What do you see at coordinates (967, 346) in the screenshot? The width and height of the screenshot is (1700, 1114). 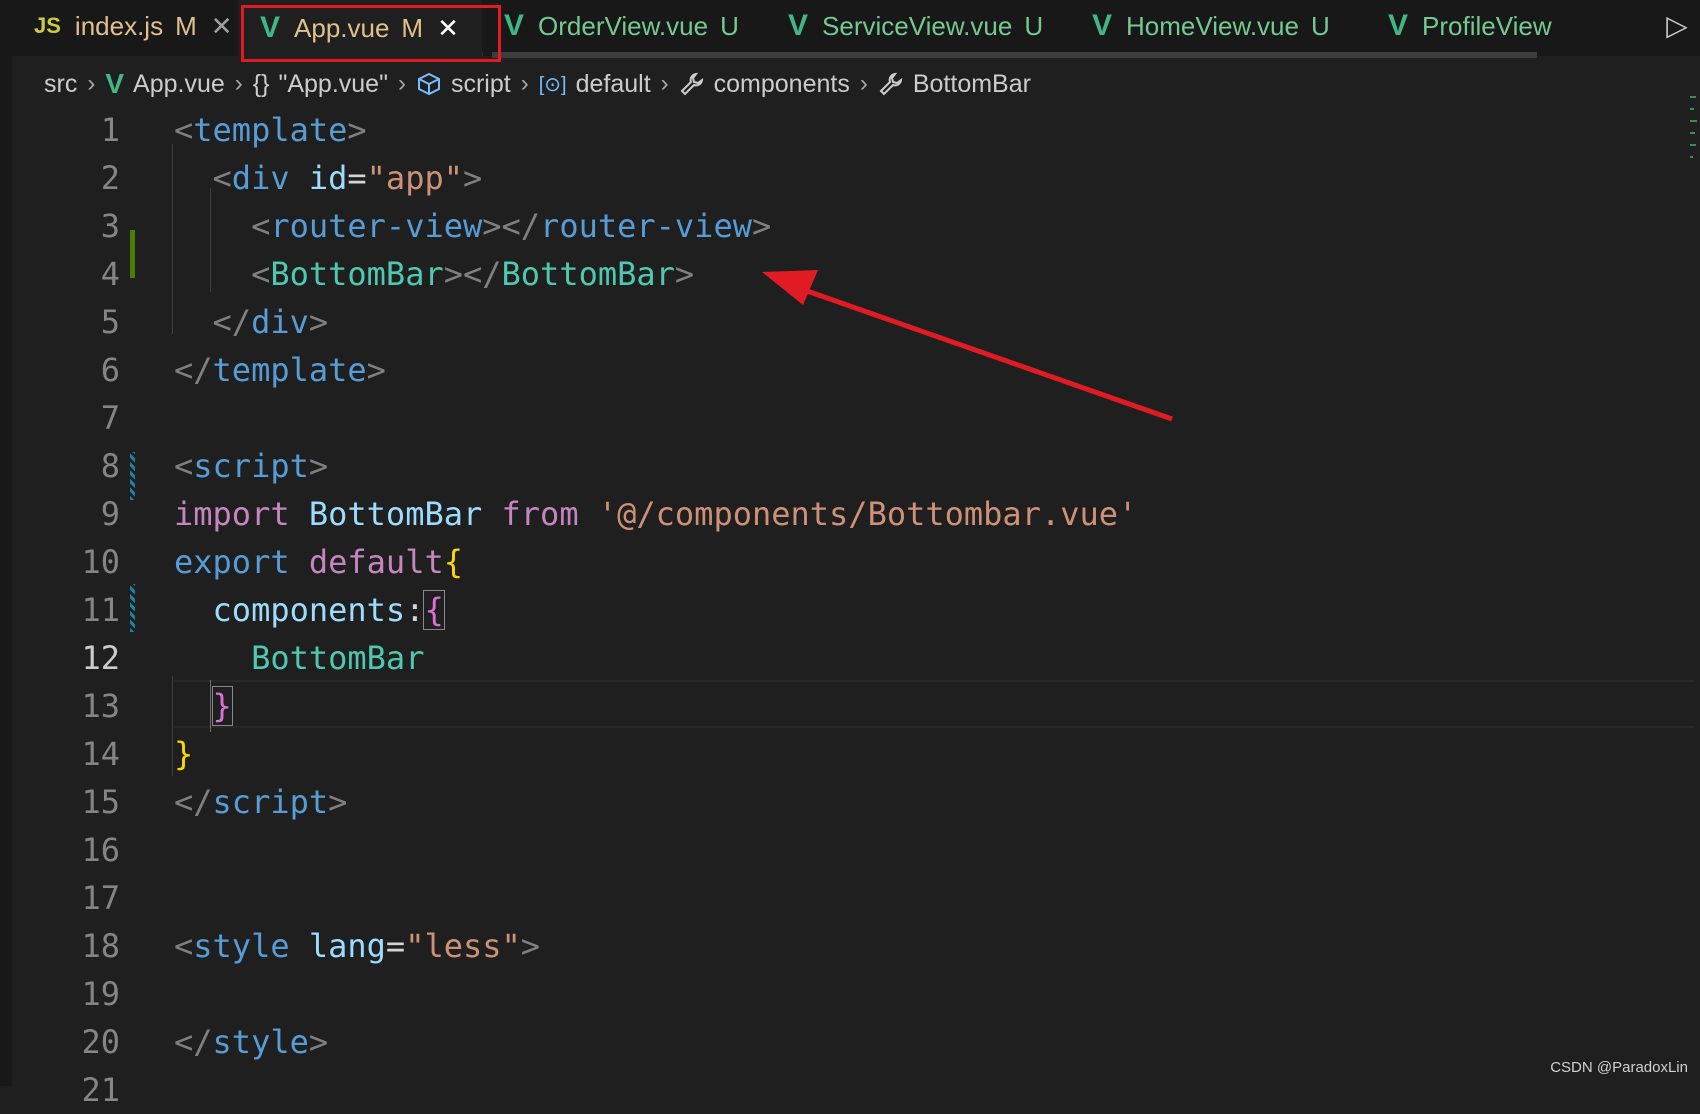 I see `annotation-arrow` at bounding box center [967, 346].